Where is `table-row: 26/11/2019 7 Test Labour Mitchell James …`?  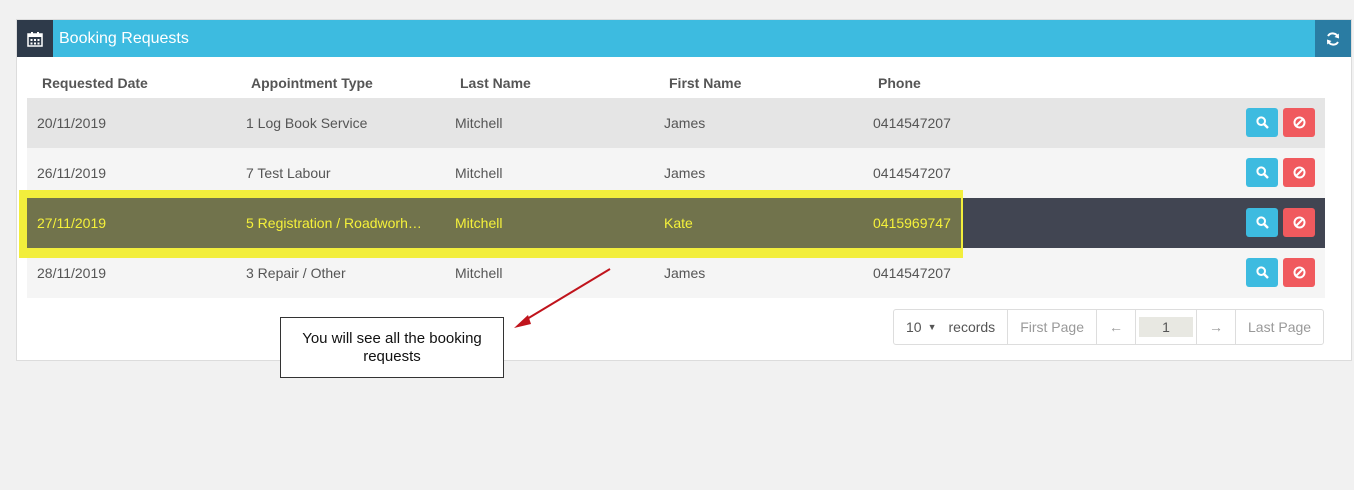 table-row: 26/11/2019 7 Test Labour Mitchell James … is located at coordinates (676, 173).